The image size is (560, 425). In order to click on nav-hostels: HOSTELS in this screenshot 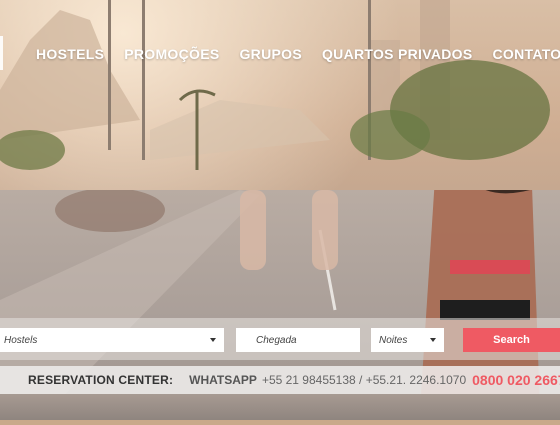, I will do `click(75, 54)`.